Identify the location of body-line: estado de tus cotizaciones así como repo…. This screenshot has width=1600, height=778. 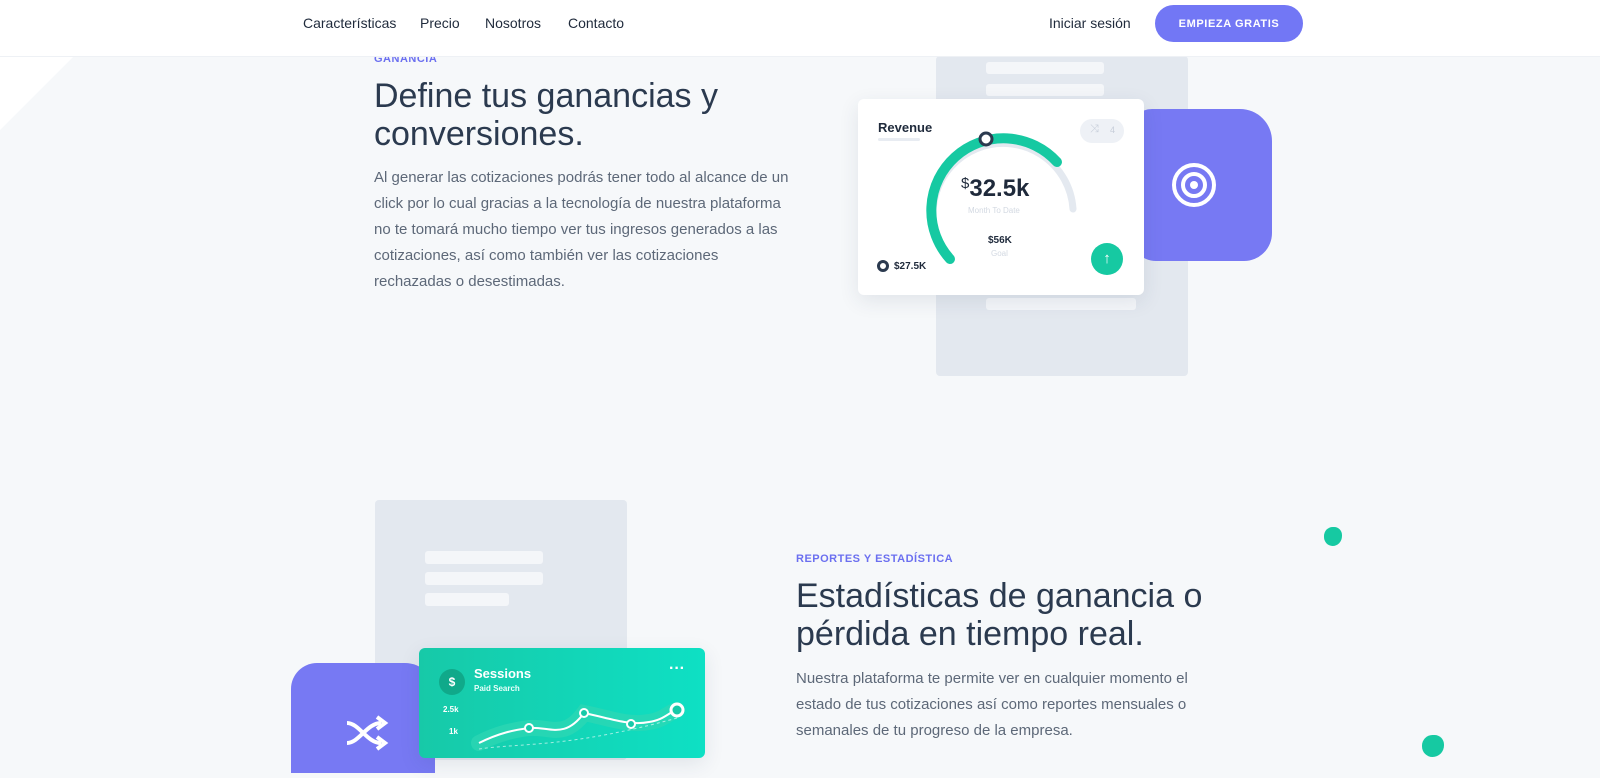
(991, 704).